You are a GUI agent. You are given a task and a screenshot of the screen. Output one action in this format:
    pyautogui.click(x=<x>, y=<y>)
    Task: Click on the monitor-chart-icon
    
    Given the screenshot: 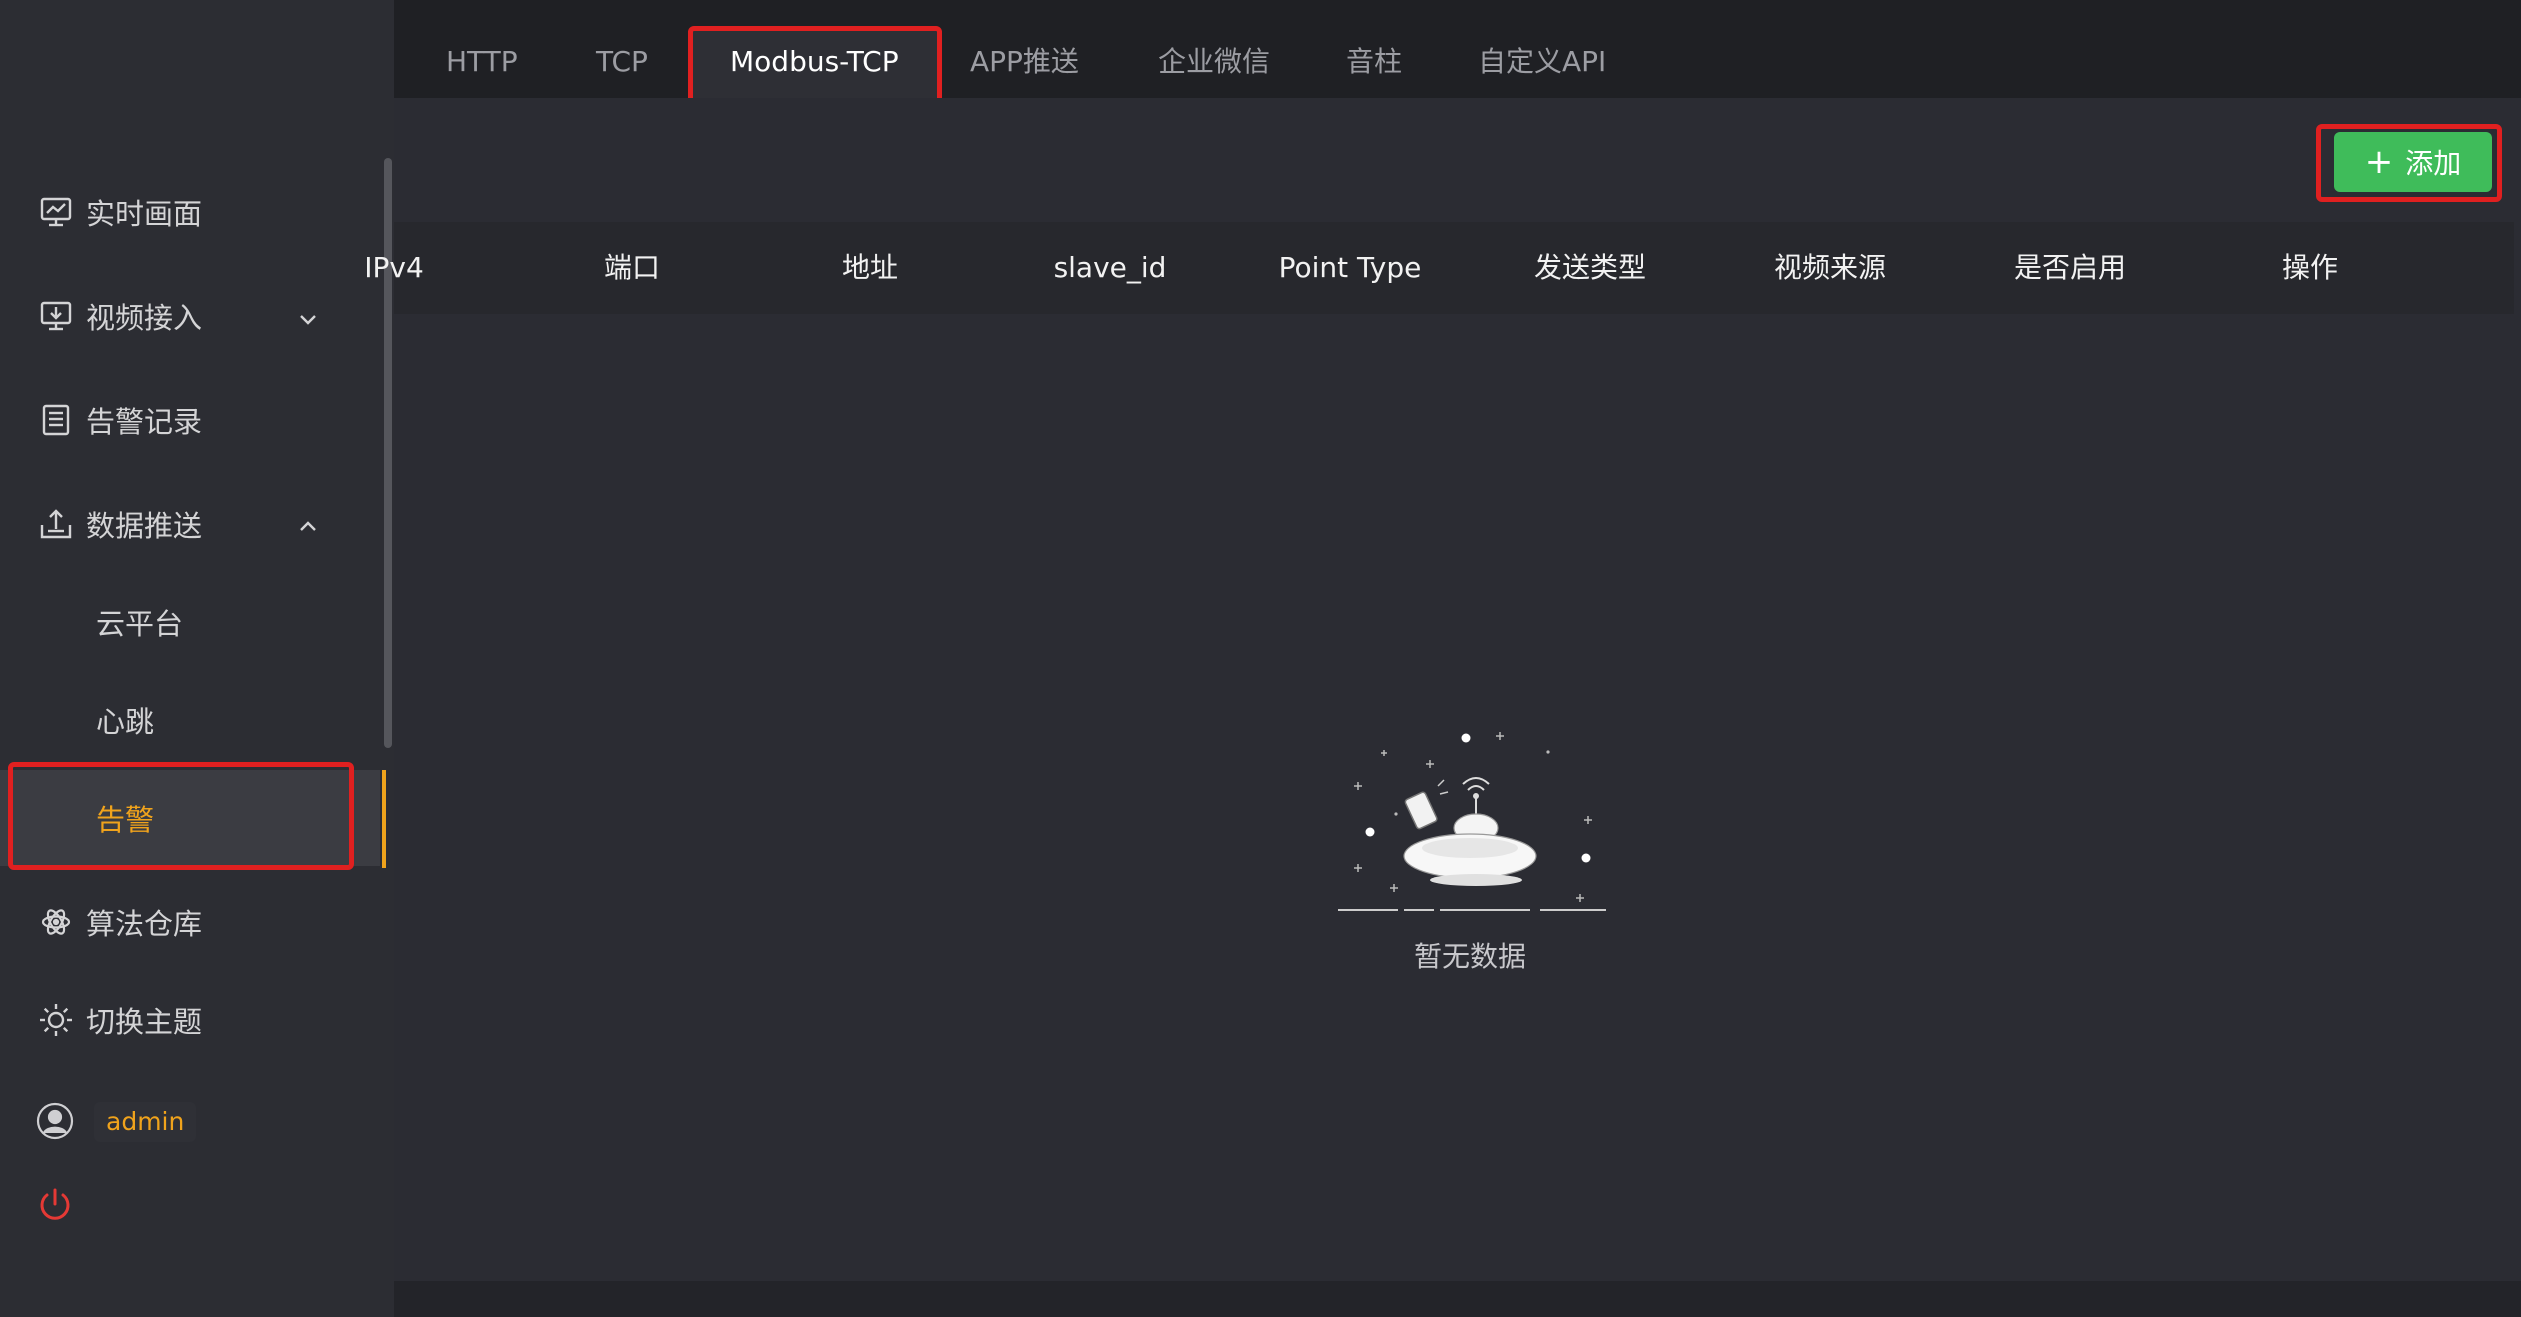 What is the action you would take?
    pyautogui.click(x=56, y=212)
    